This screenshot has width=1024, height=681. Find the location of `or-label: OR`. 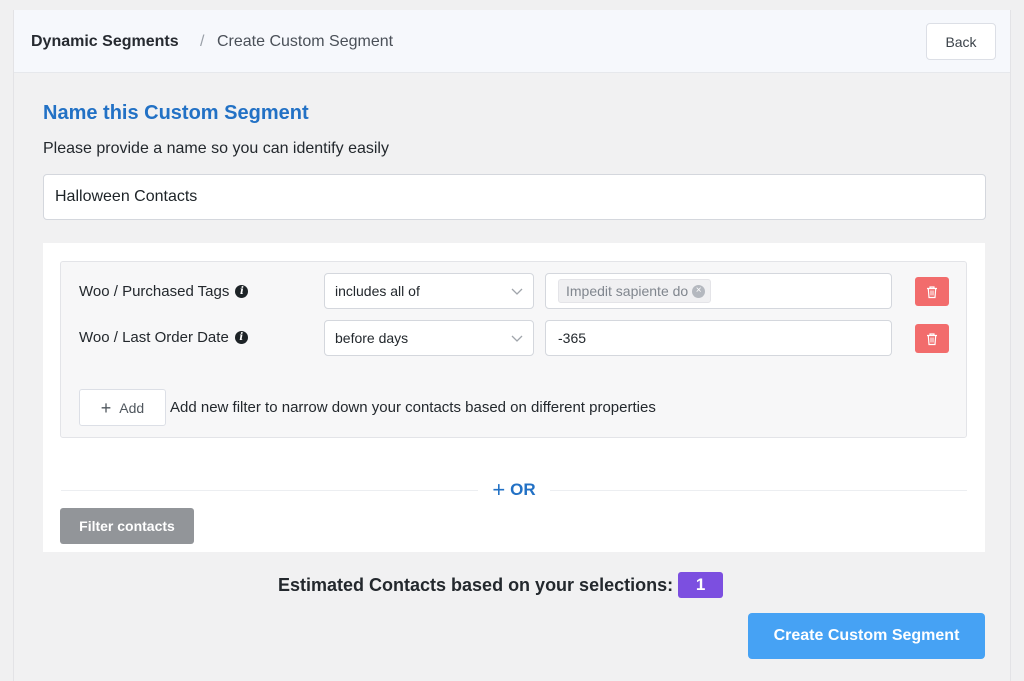

or-label: OR is located at coordinates (523, 489).